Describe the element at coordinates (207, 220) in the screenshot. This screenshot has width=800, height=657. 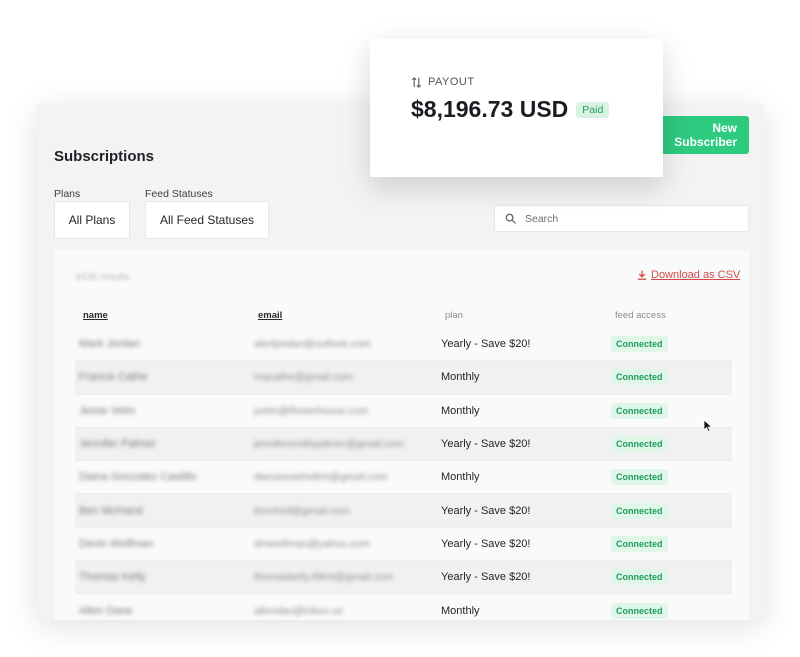
I see `feed-statuses-select: All Feed Statuses` at that location.